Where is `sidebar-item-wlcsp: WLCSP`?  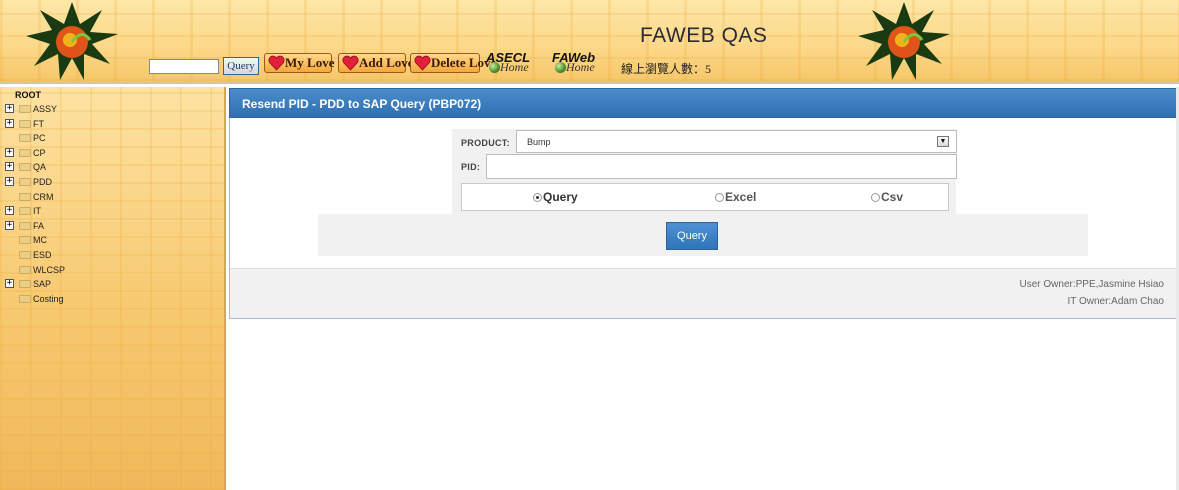 sidebar-item-wlcsp: WLCSP is located at coordinates (63, 270).